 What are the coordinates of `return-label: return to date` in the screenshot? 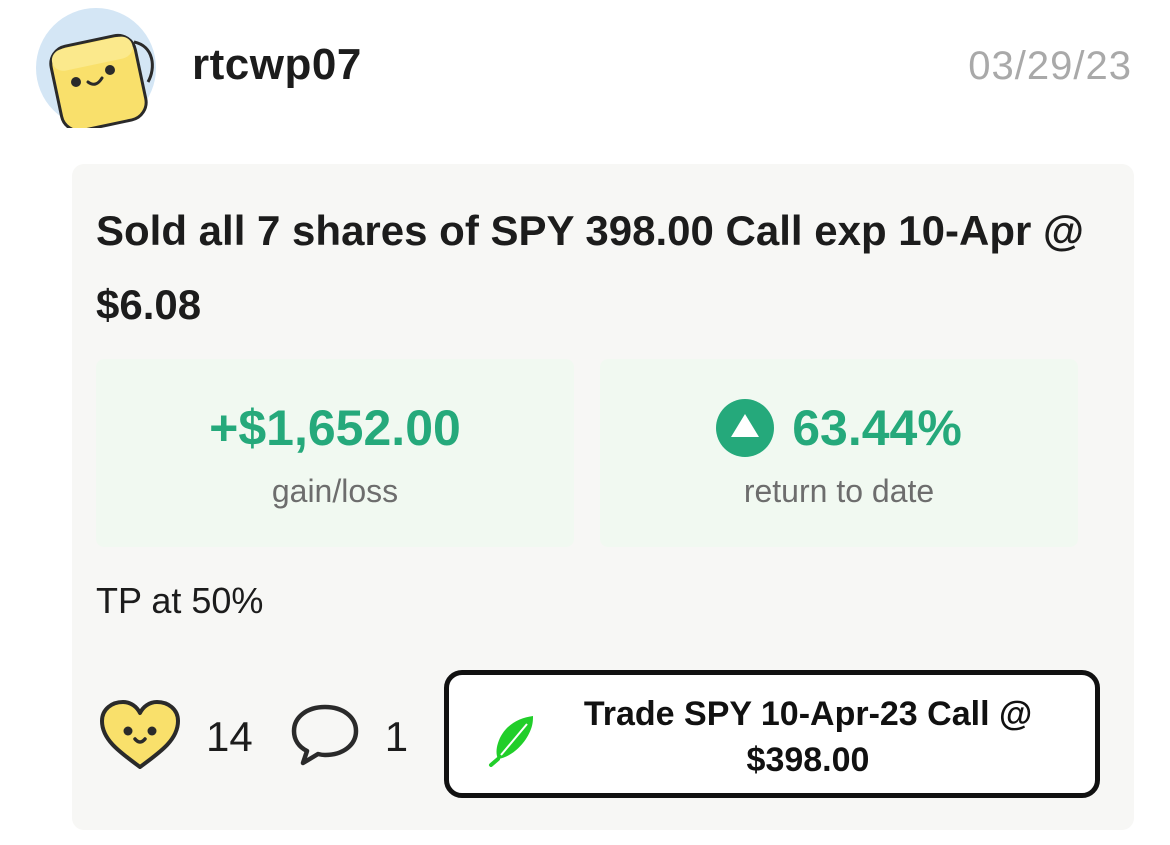 It's located at (839, 491).